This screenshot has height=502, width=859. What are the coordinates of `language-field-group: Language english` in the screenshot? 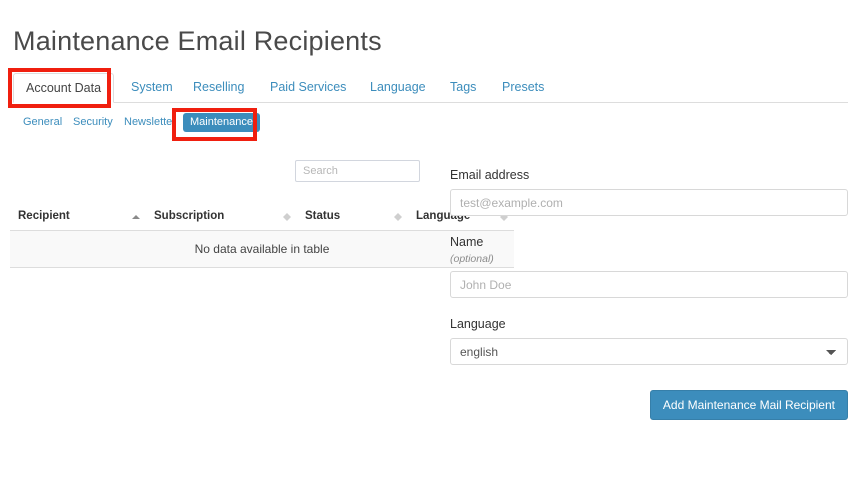 It's located at (649, 341).